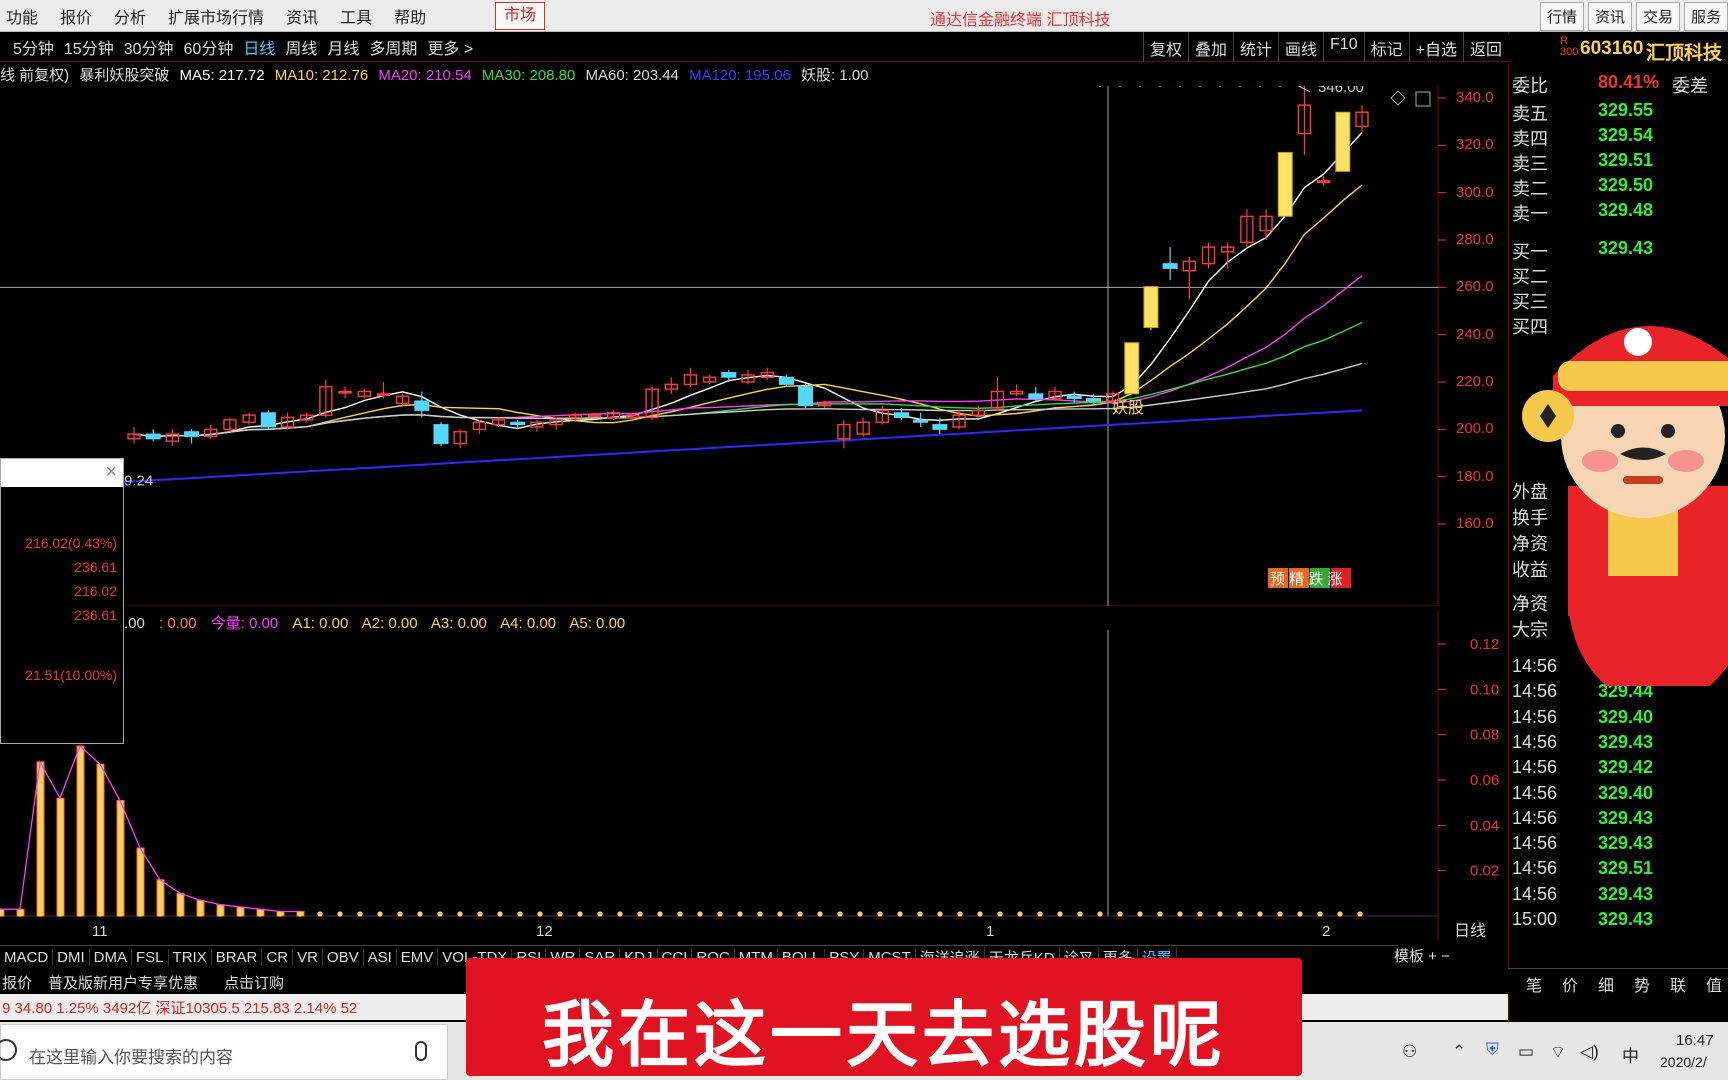 Image resolution: width=1728 pixels, height=1080 pixels. What do you see at coordinates (1210, 47) in the screenshot?
I see `overlay-button: 叠加` at bounding box center [1210, 47].